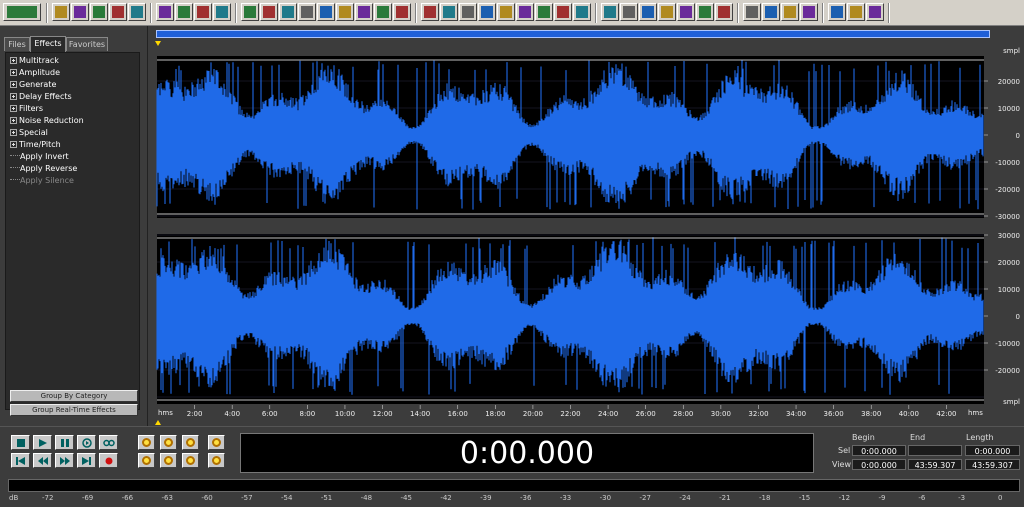 The width and height of the screenshot is (1024, 507). What do you see at coordinates (137, 12) in the screenshot?
I see `close-file-button` at bounding box center [137, 12].